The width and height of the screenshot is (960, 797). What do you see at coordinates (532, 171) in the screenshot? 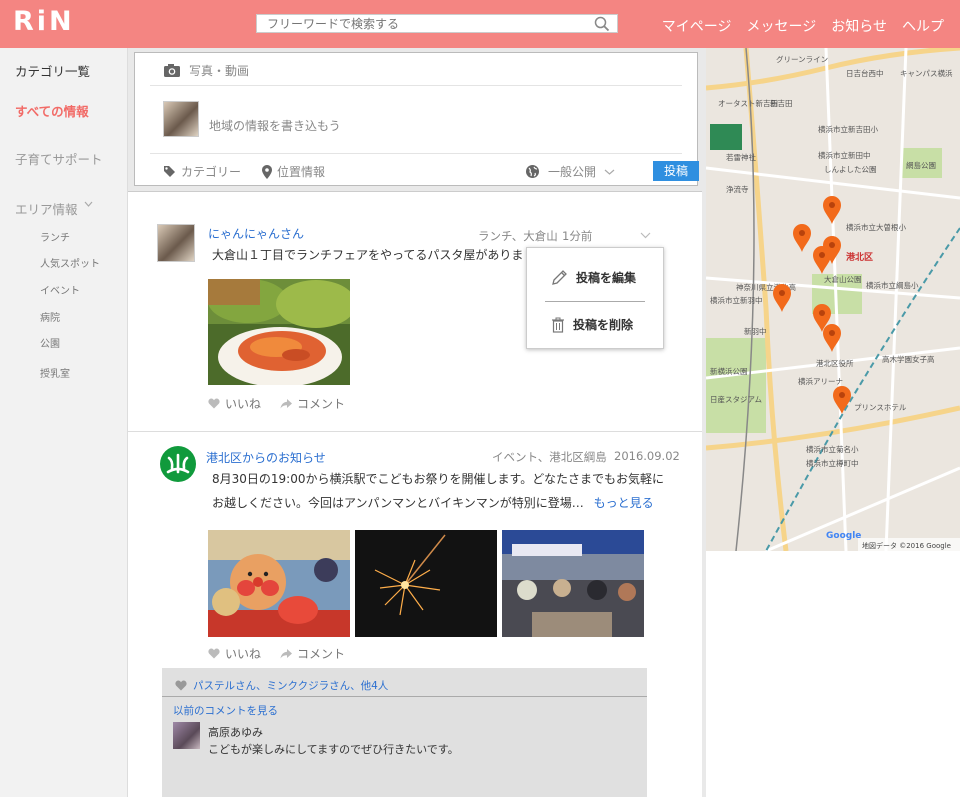
I see `globe-icon` at bounding box center [532, 171].